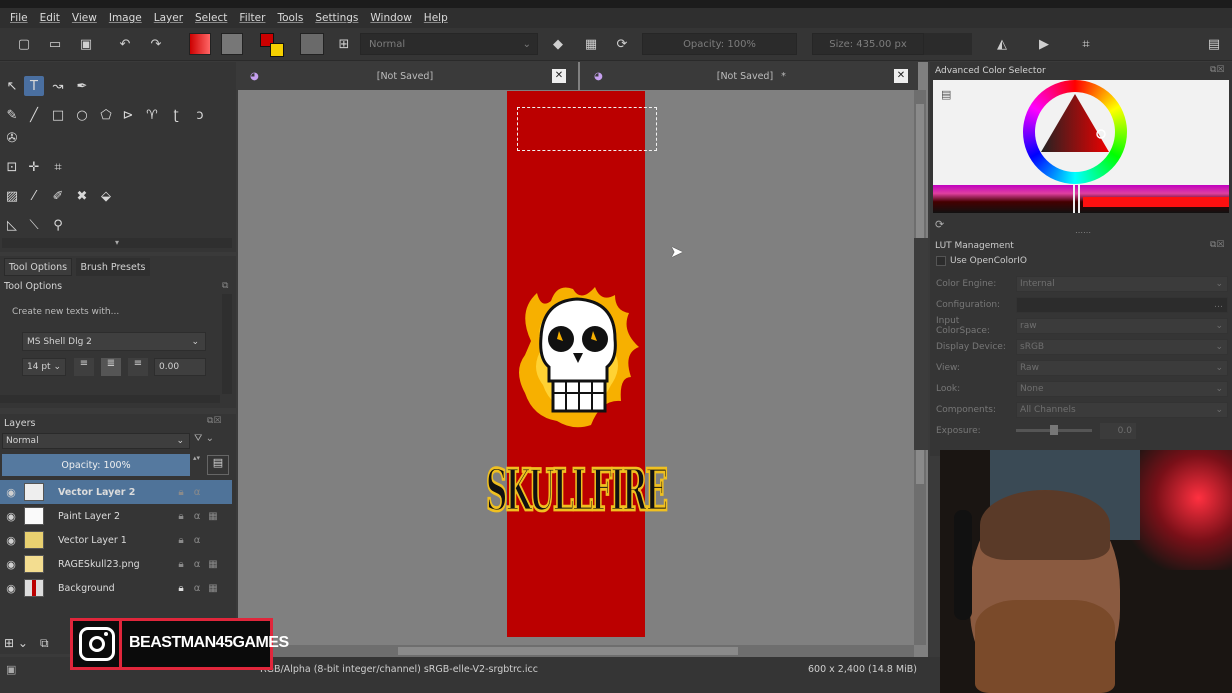  Describe the element at coordinates (16, 643) in the screenshot. I see `add-layer-icon: ⊞ ⌄` at that location.